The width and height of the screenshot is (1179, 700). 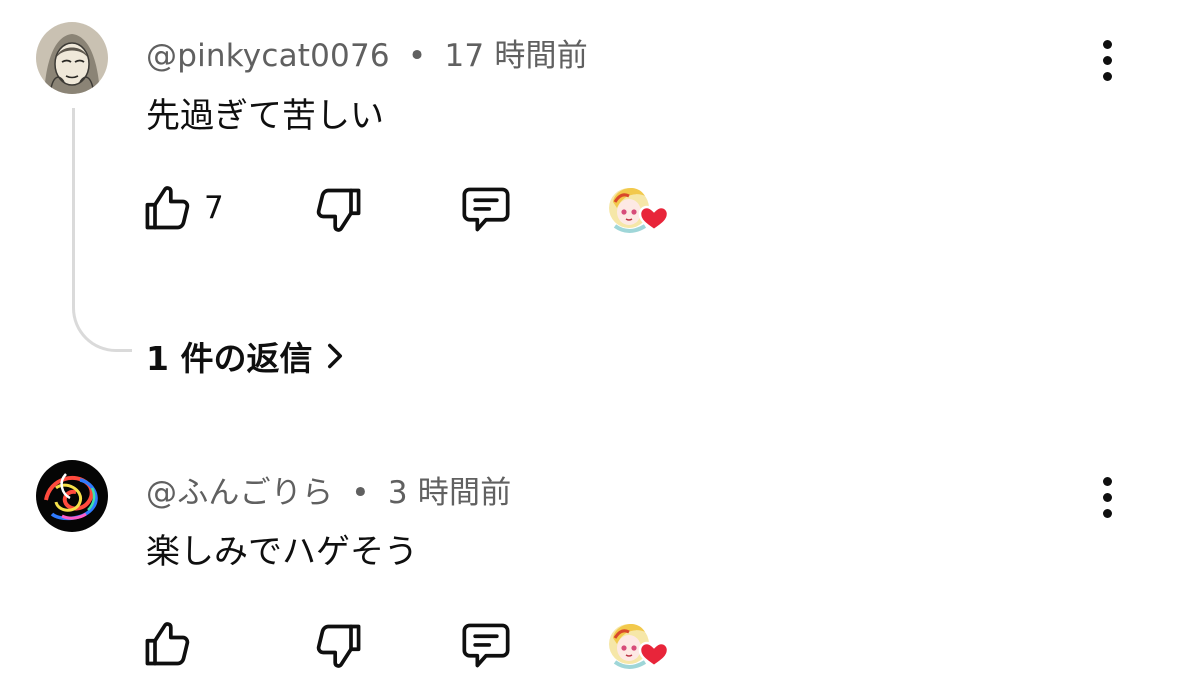 I want to click on comment-2-creator-heart, so click(x=640, y=648).